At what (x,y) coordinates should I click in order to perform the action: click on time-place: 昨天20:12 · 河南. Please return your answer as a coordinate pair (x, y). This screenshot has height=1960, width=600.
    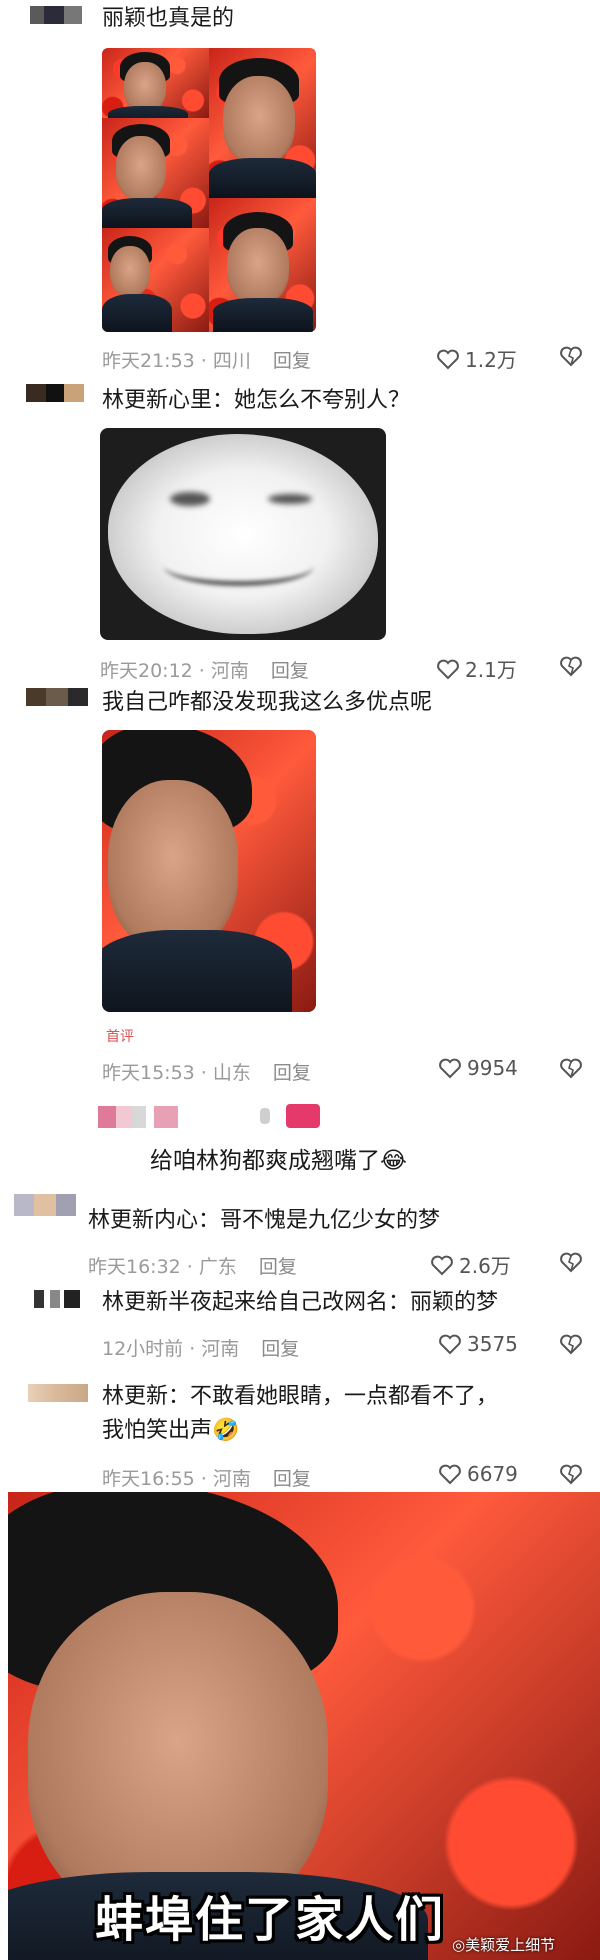
    Looking at the image, I should click on (174, 671).